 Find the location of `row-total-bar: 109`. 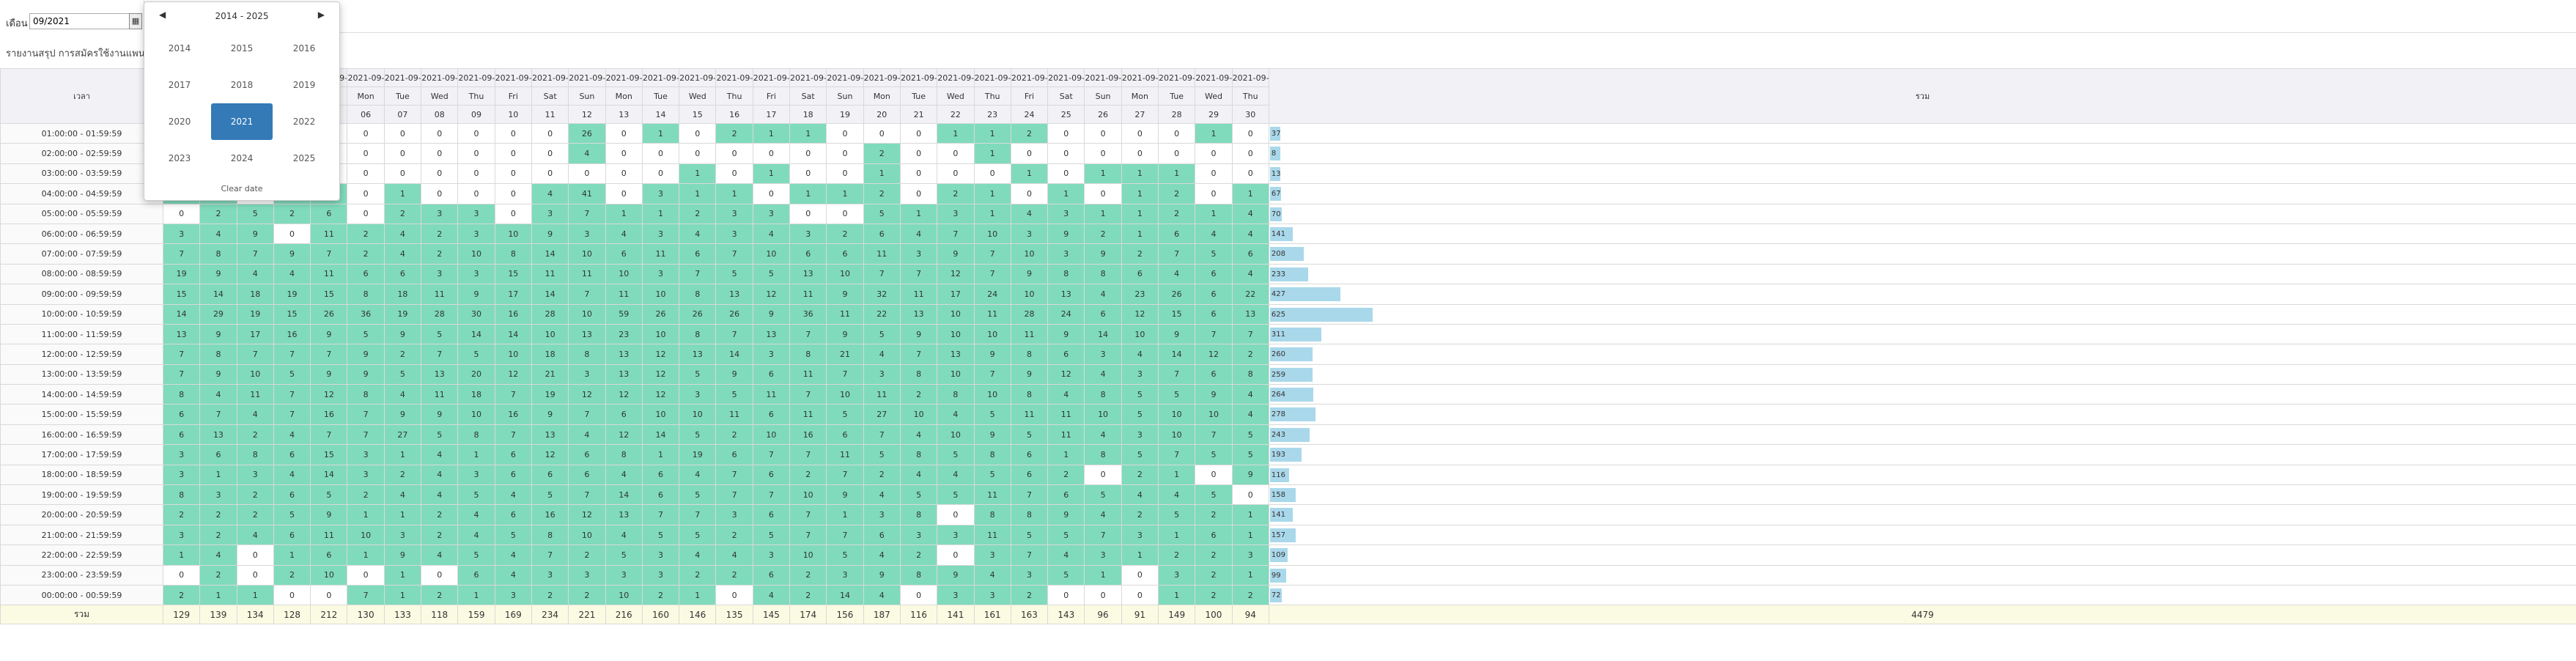

row-total-bar: 109 is located at coordinates (1278, 555).